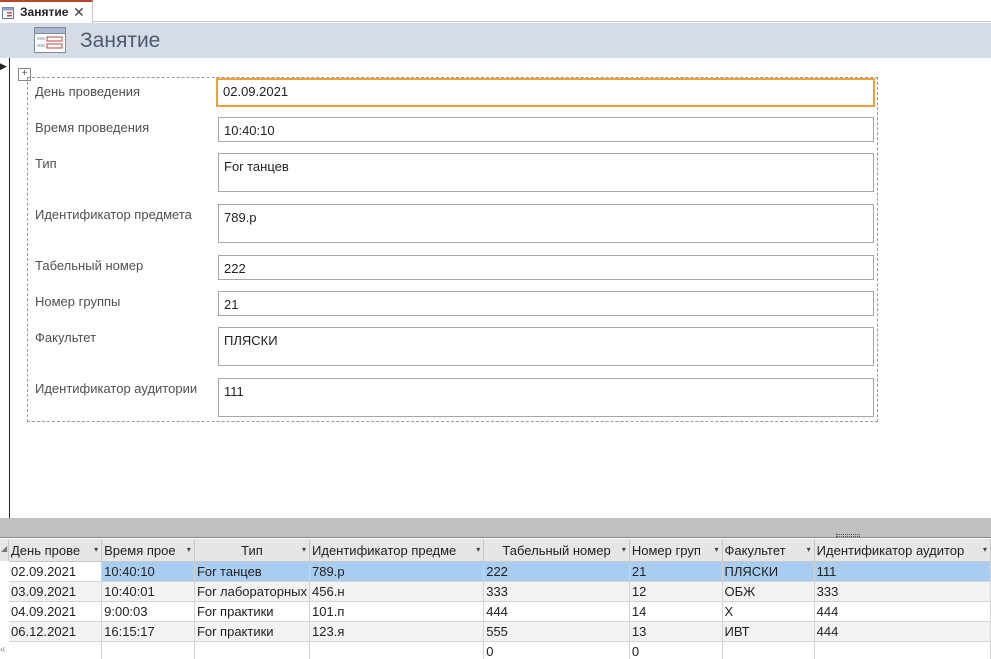 This screenshot has width=991, height=659. What do you see at coordinates (768, 550) in the screenshot?
I see `column-header-fakultet: Факультет ▾` at bounding box center [768, 550].